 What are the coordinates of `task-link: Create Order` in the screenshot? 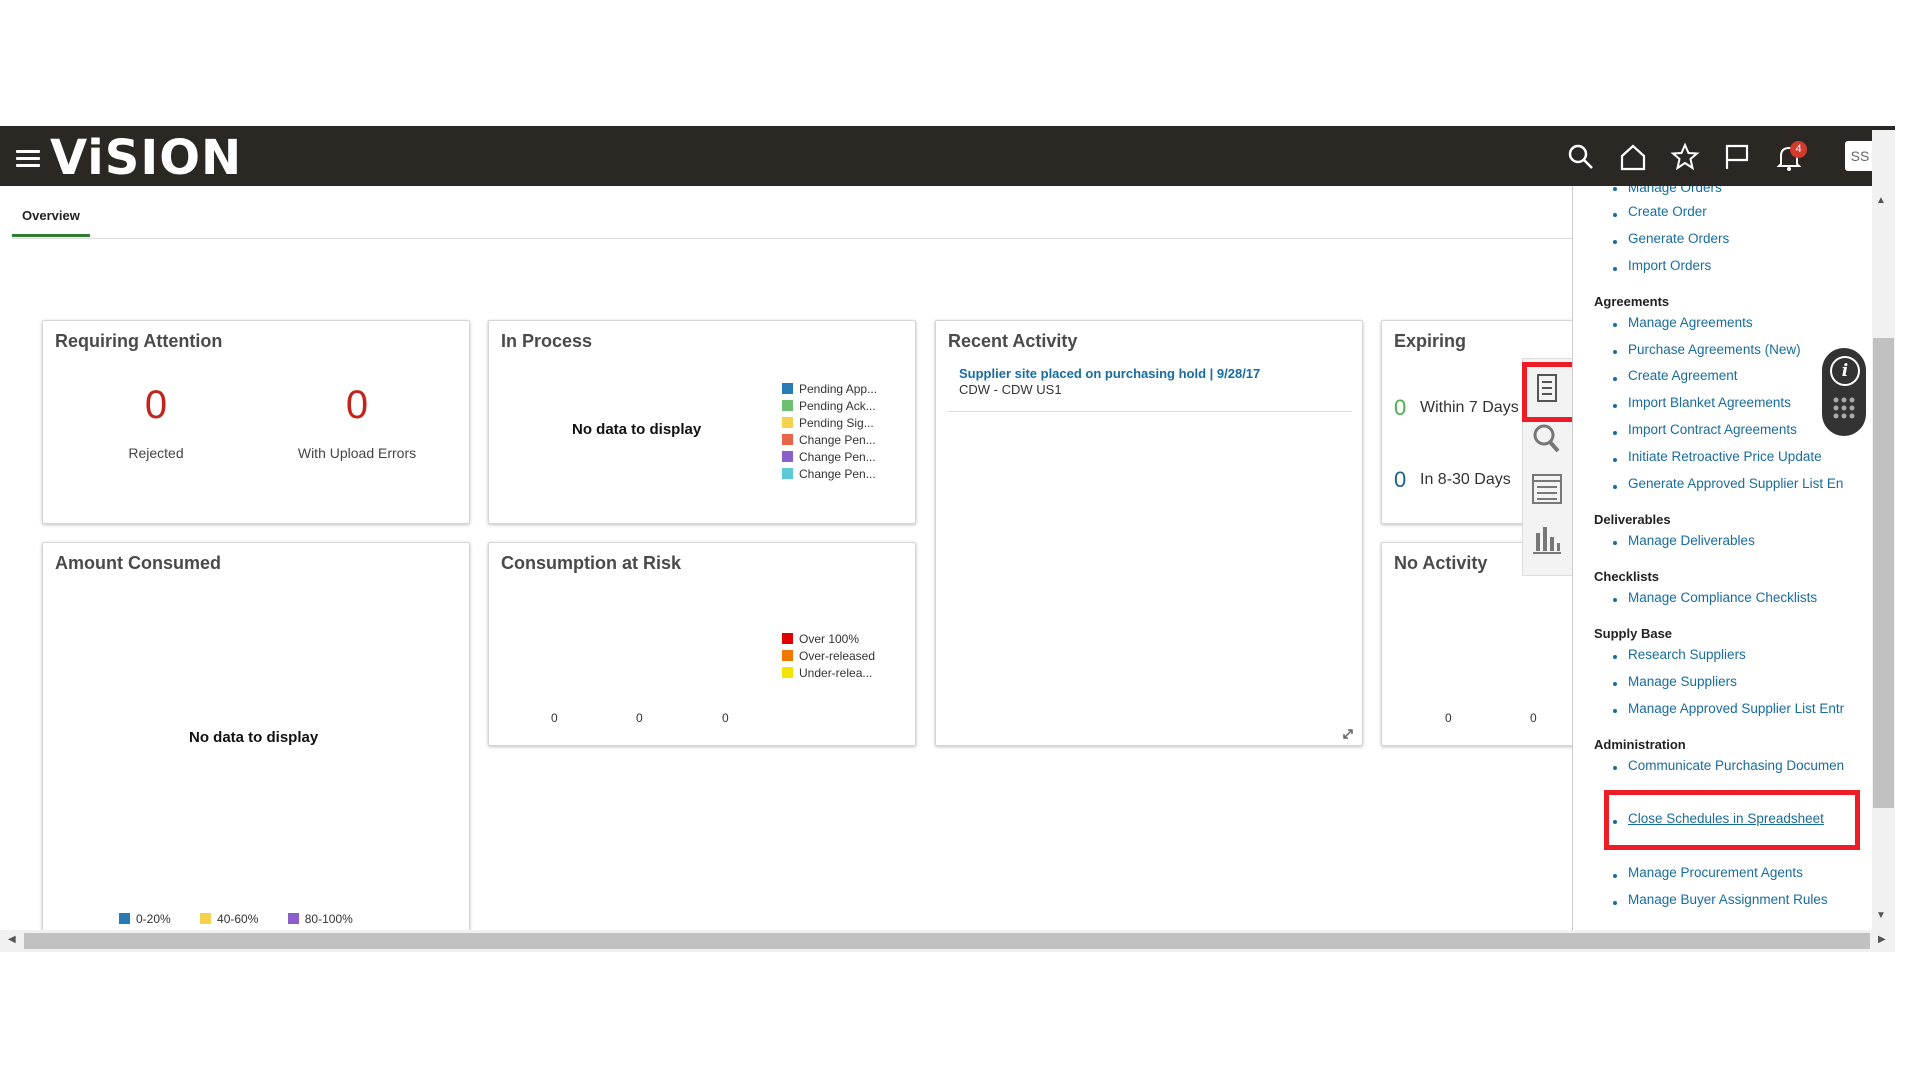 It's located at (1667, 211).